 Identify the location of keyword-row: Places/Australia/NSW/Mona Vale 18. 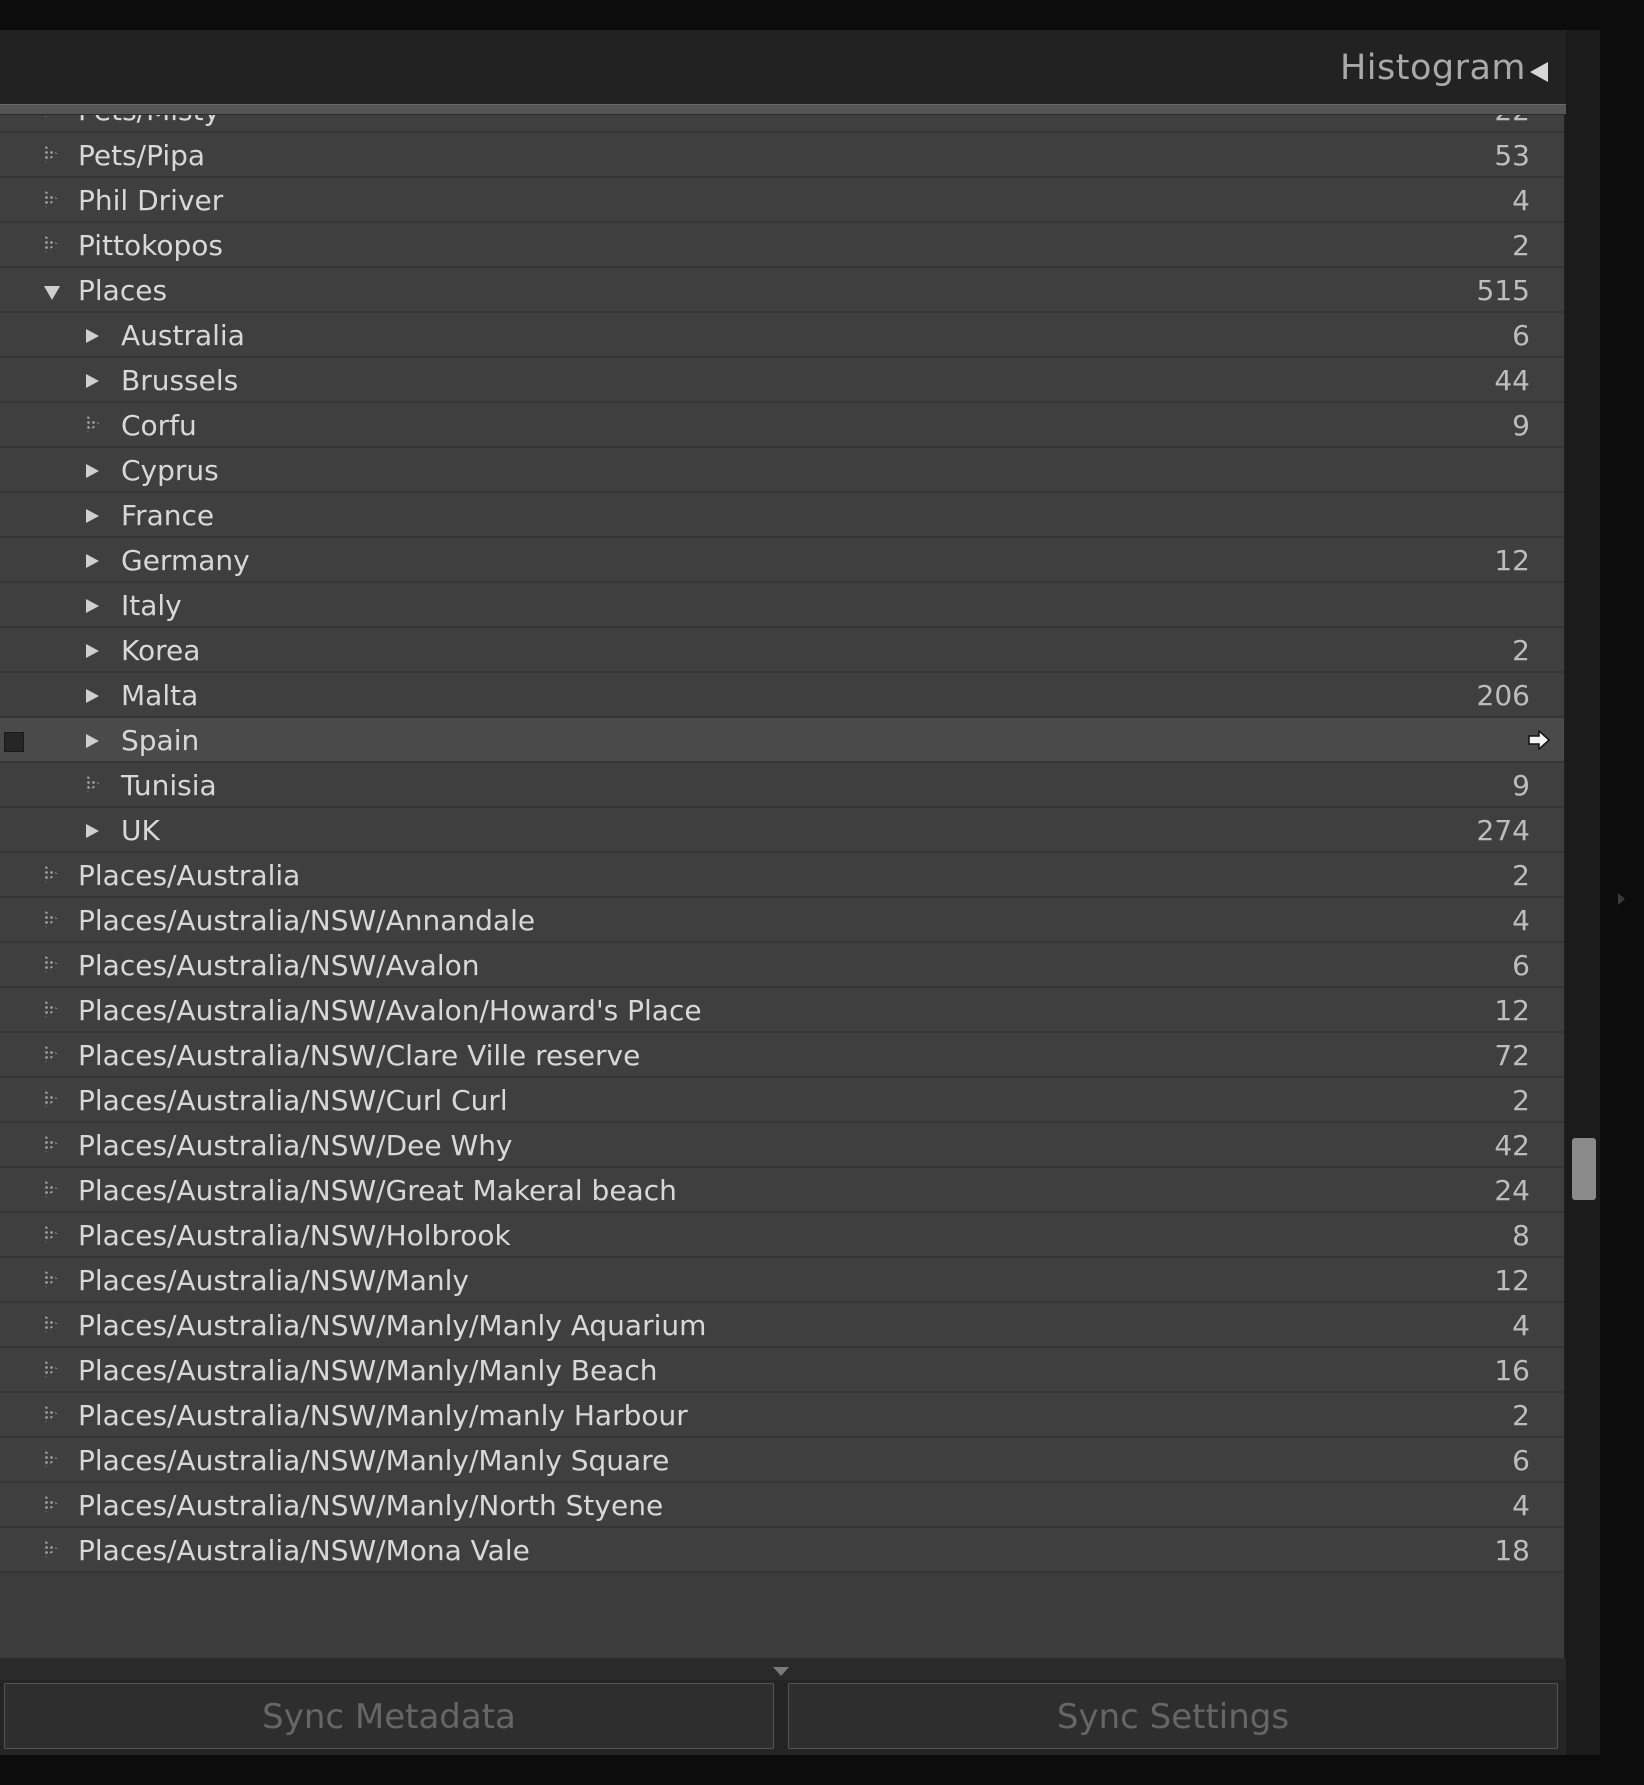
(782, 1550).